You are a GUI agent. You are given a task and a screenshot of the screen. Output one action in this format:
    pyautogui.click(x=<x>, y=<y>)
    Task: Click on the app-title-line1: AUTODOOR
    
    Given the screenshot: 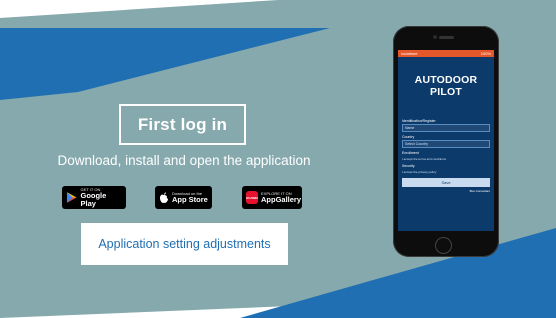 What is the action you would take?
    pyautogui.click(x=446, y=80)
    